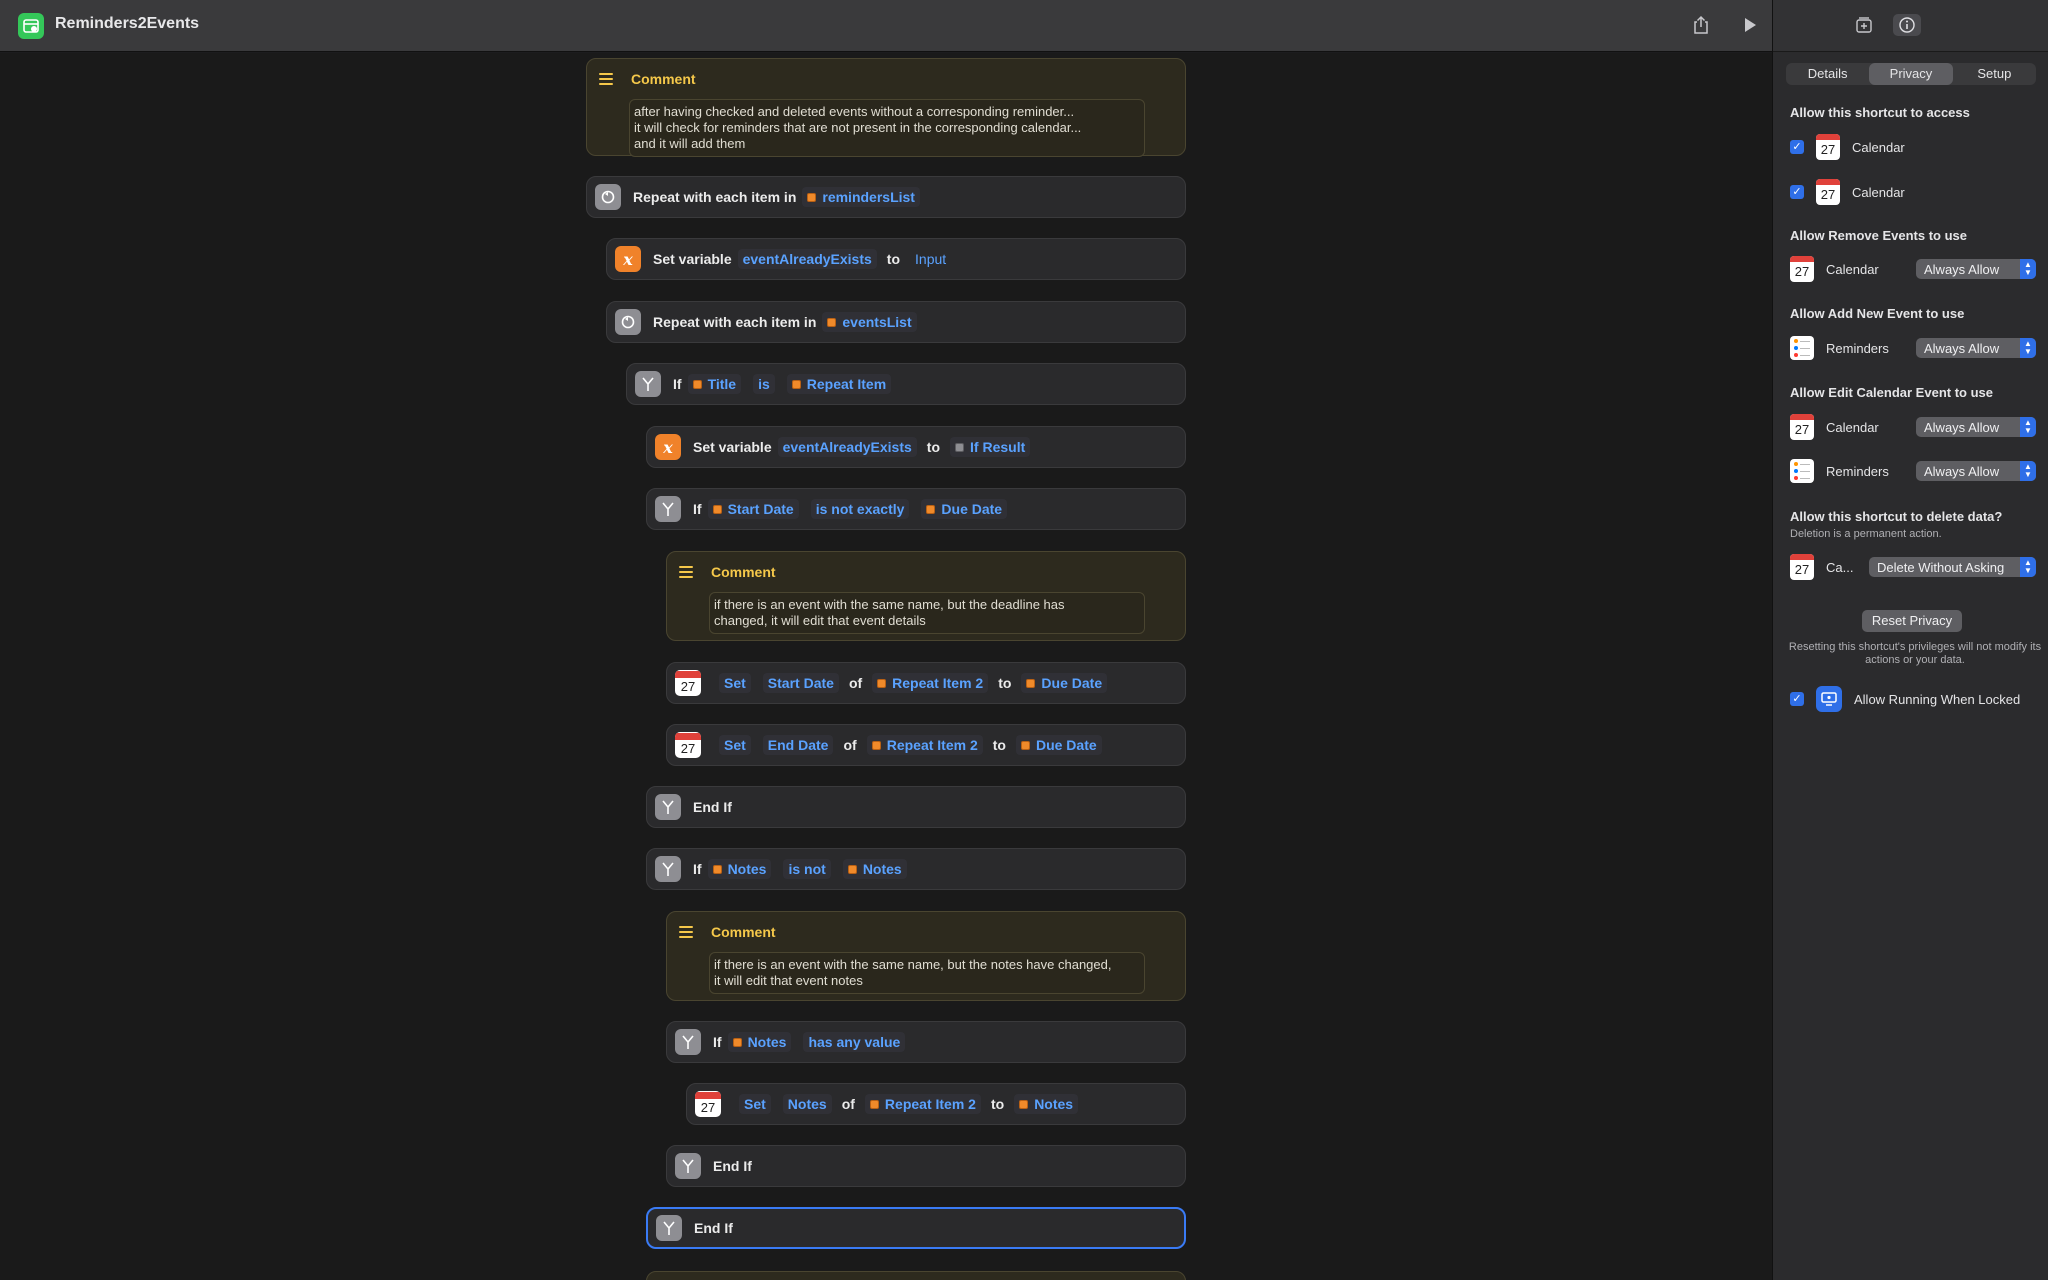  I want to click on tab-details: Details, so click(1827, 74).